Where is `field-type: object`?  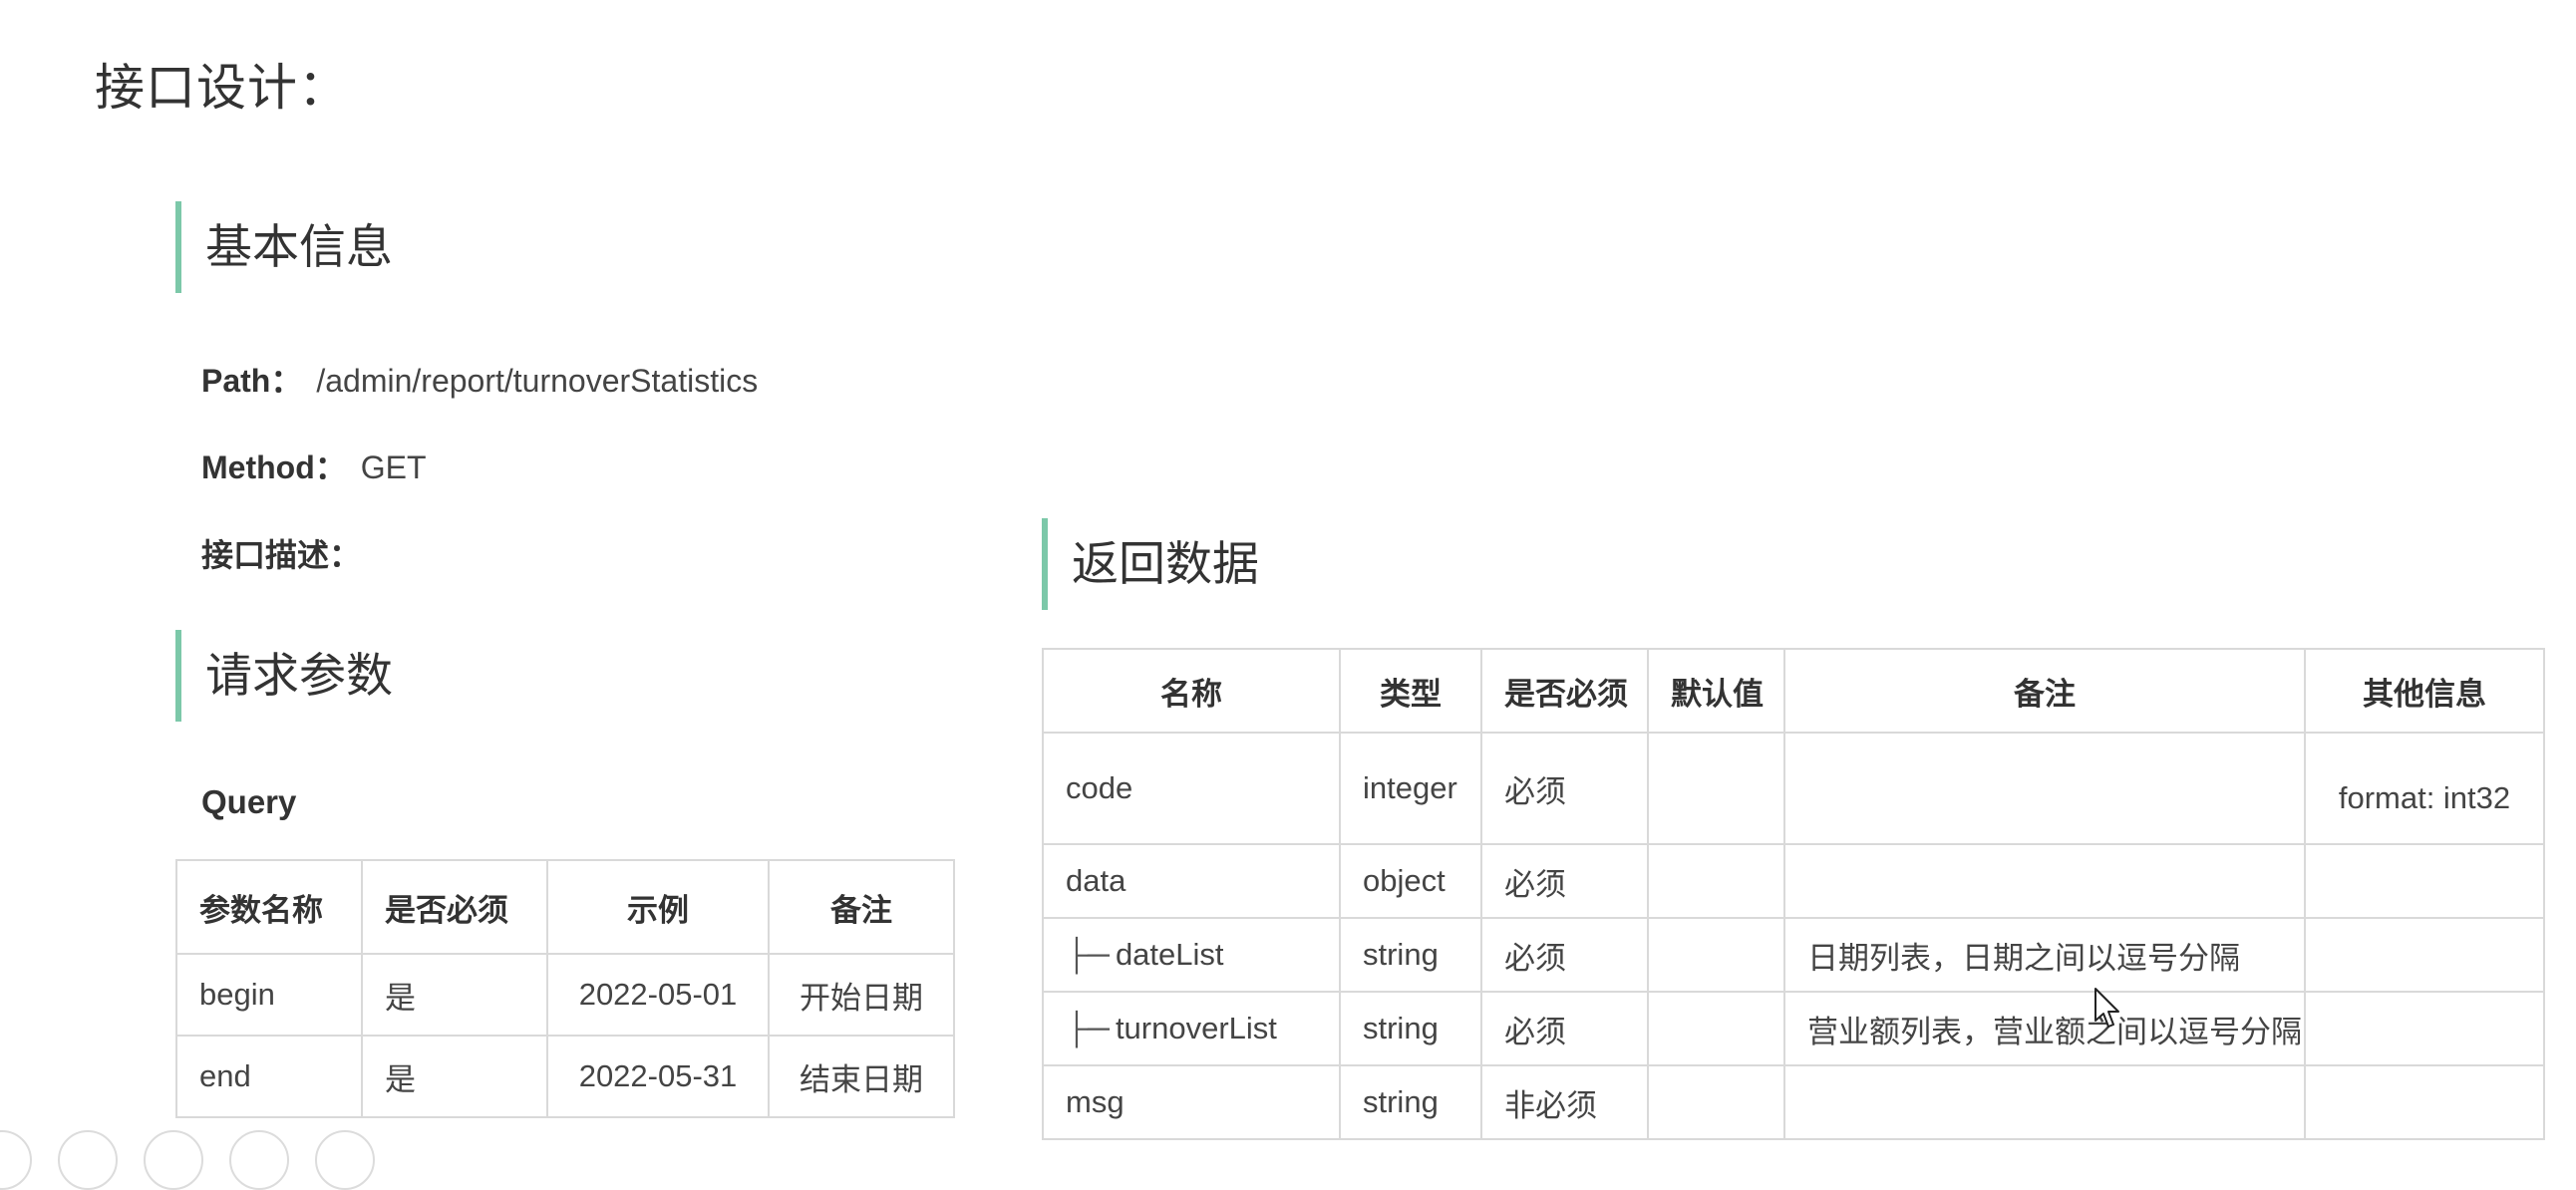
field-type: object is located at coordinates (1410, 881).